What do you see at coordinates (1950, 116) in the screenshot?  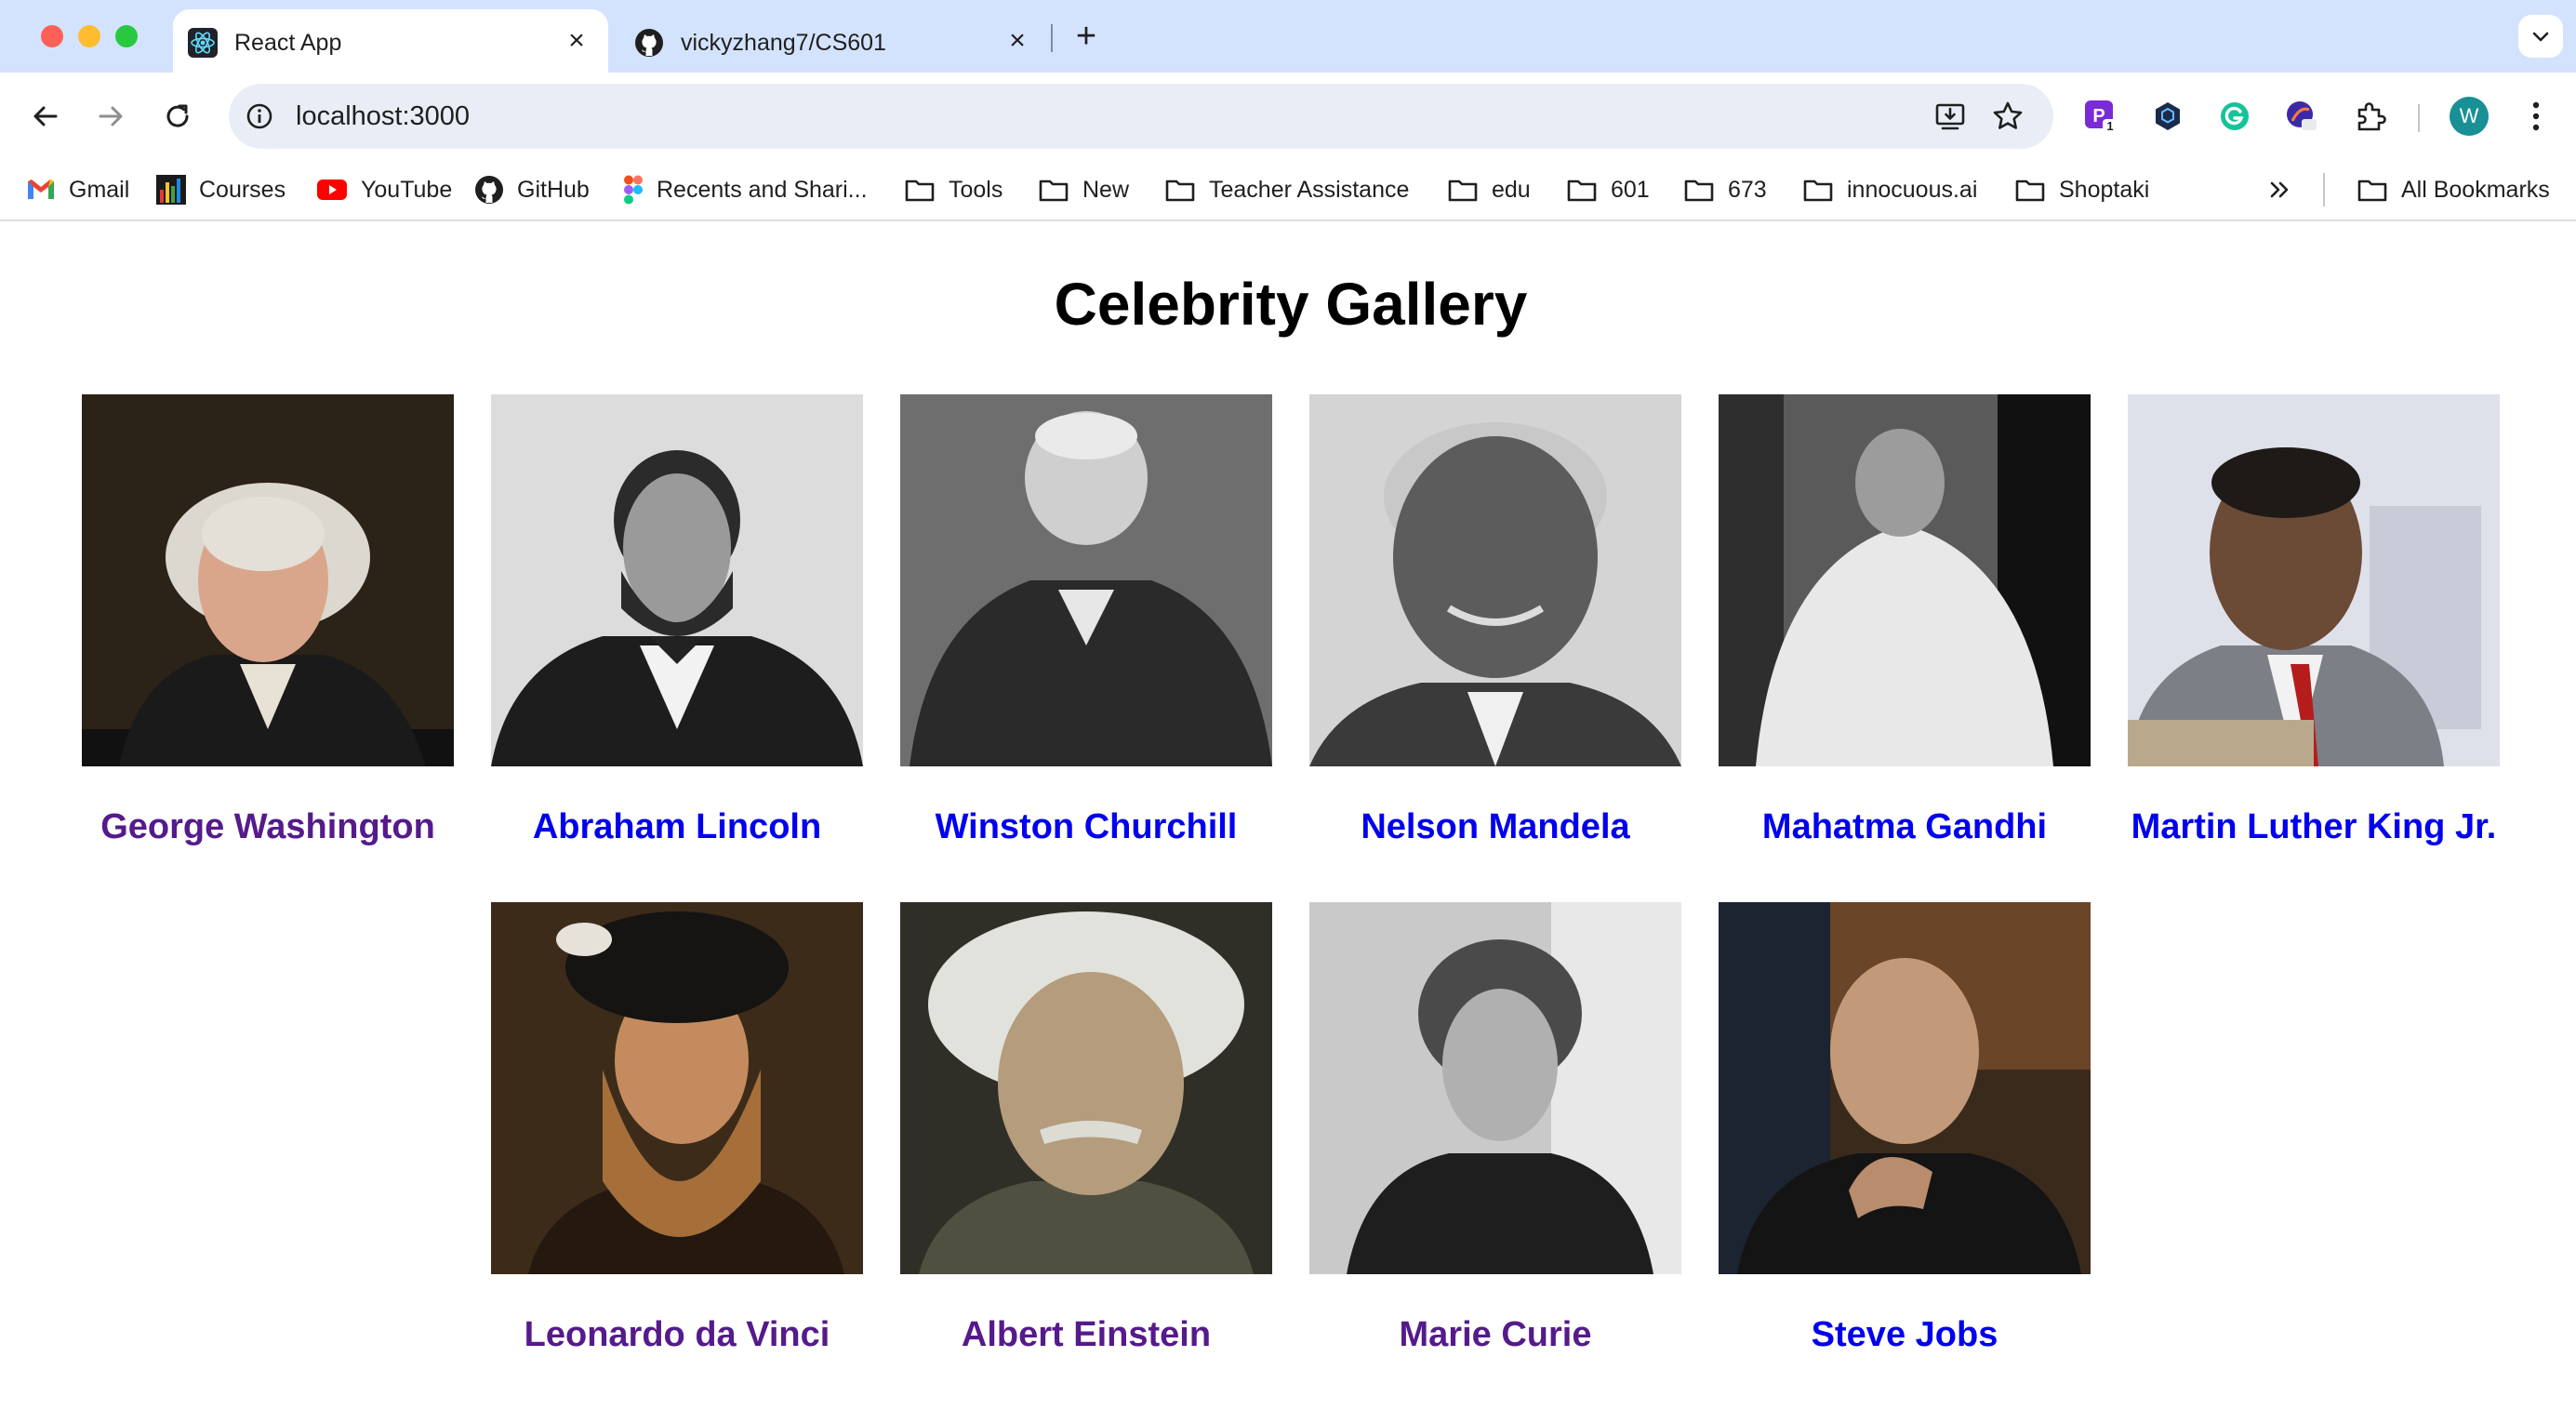 I see `install-app-icon` at bounding box center [1950, 116].